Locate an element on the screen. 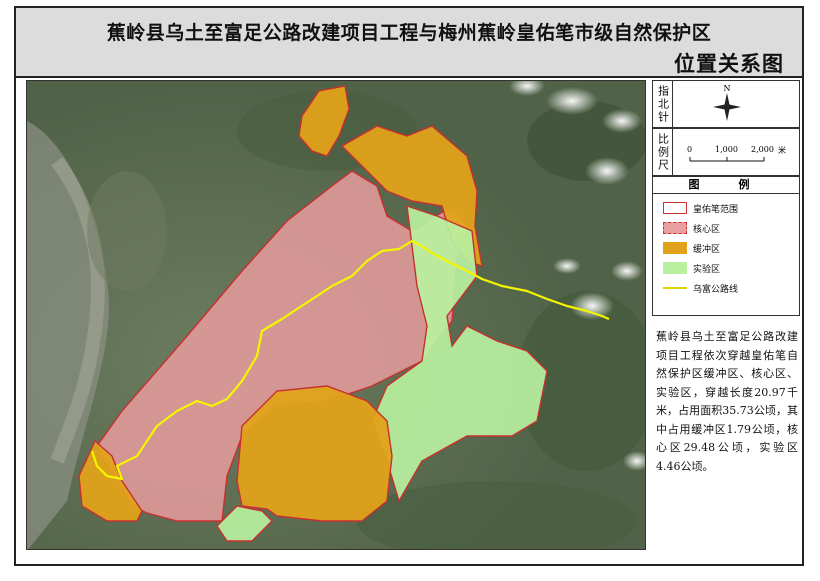  legend-item-road: 乌富公路线 is located at coordinates (700, 288).